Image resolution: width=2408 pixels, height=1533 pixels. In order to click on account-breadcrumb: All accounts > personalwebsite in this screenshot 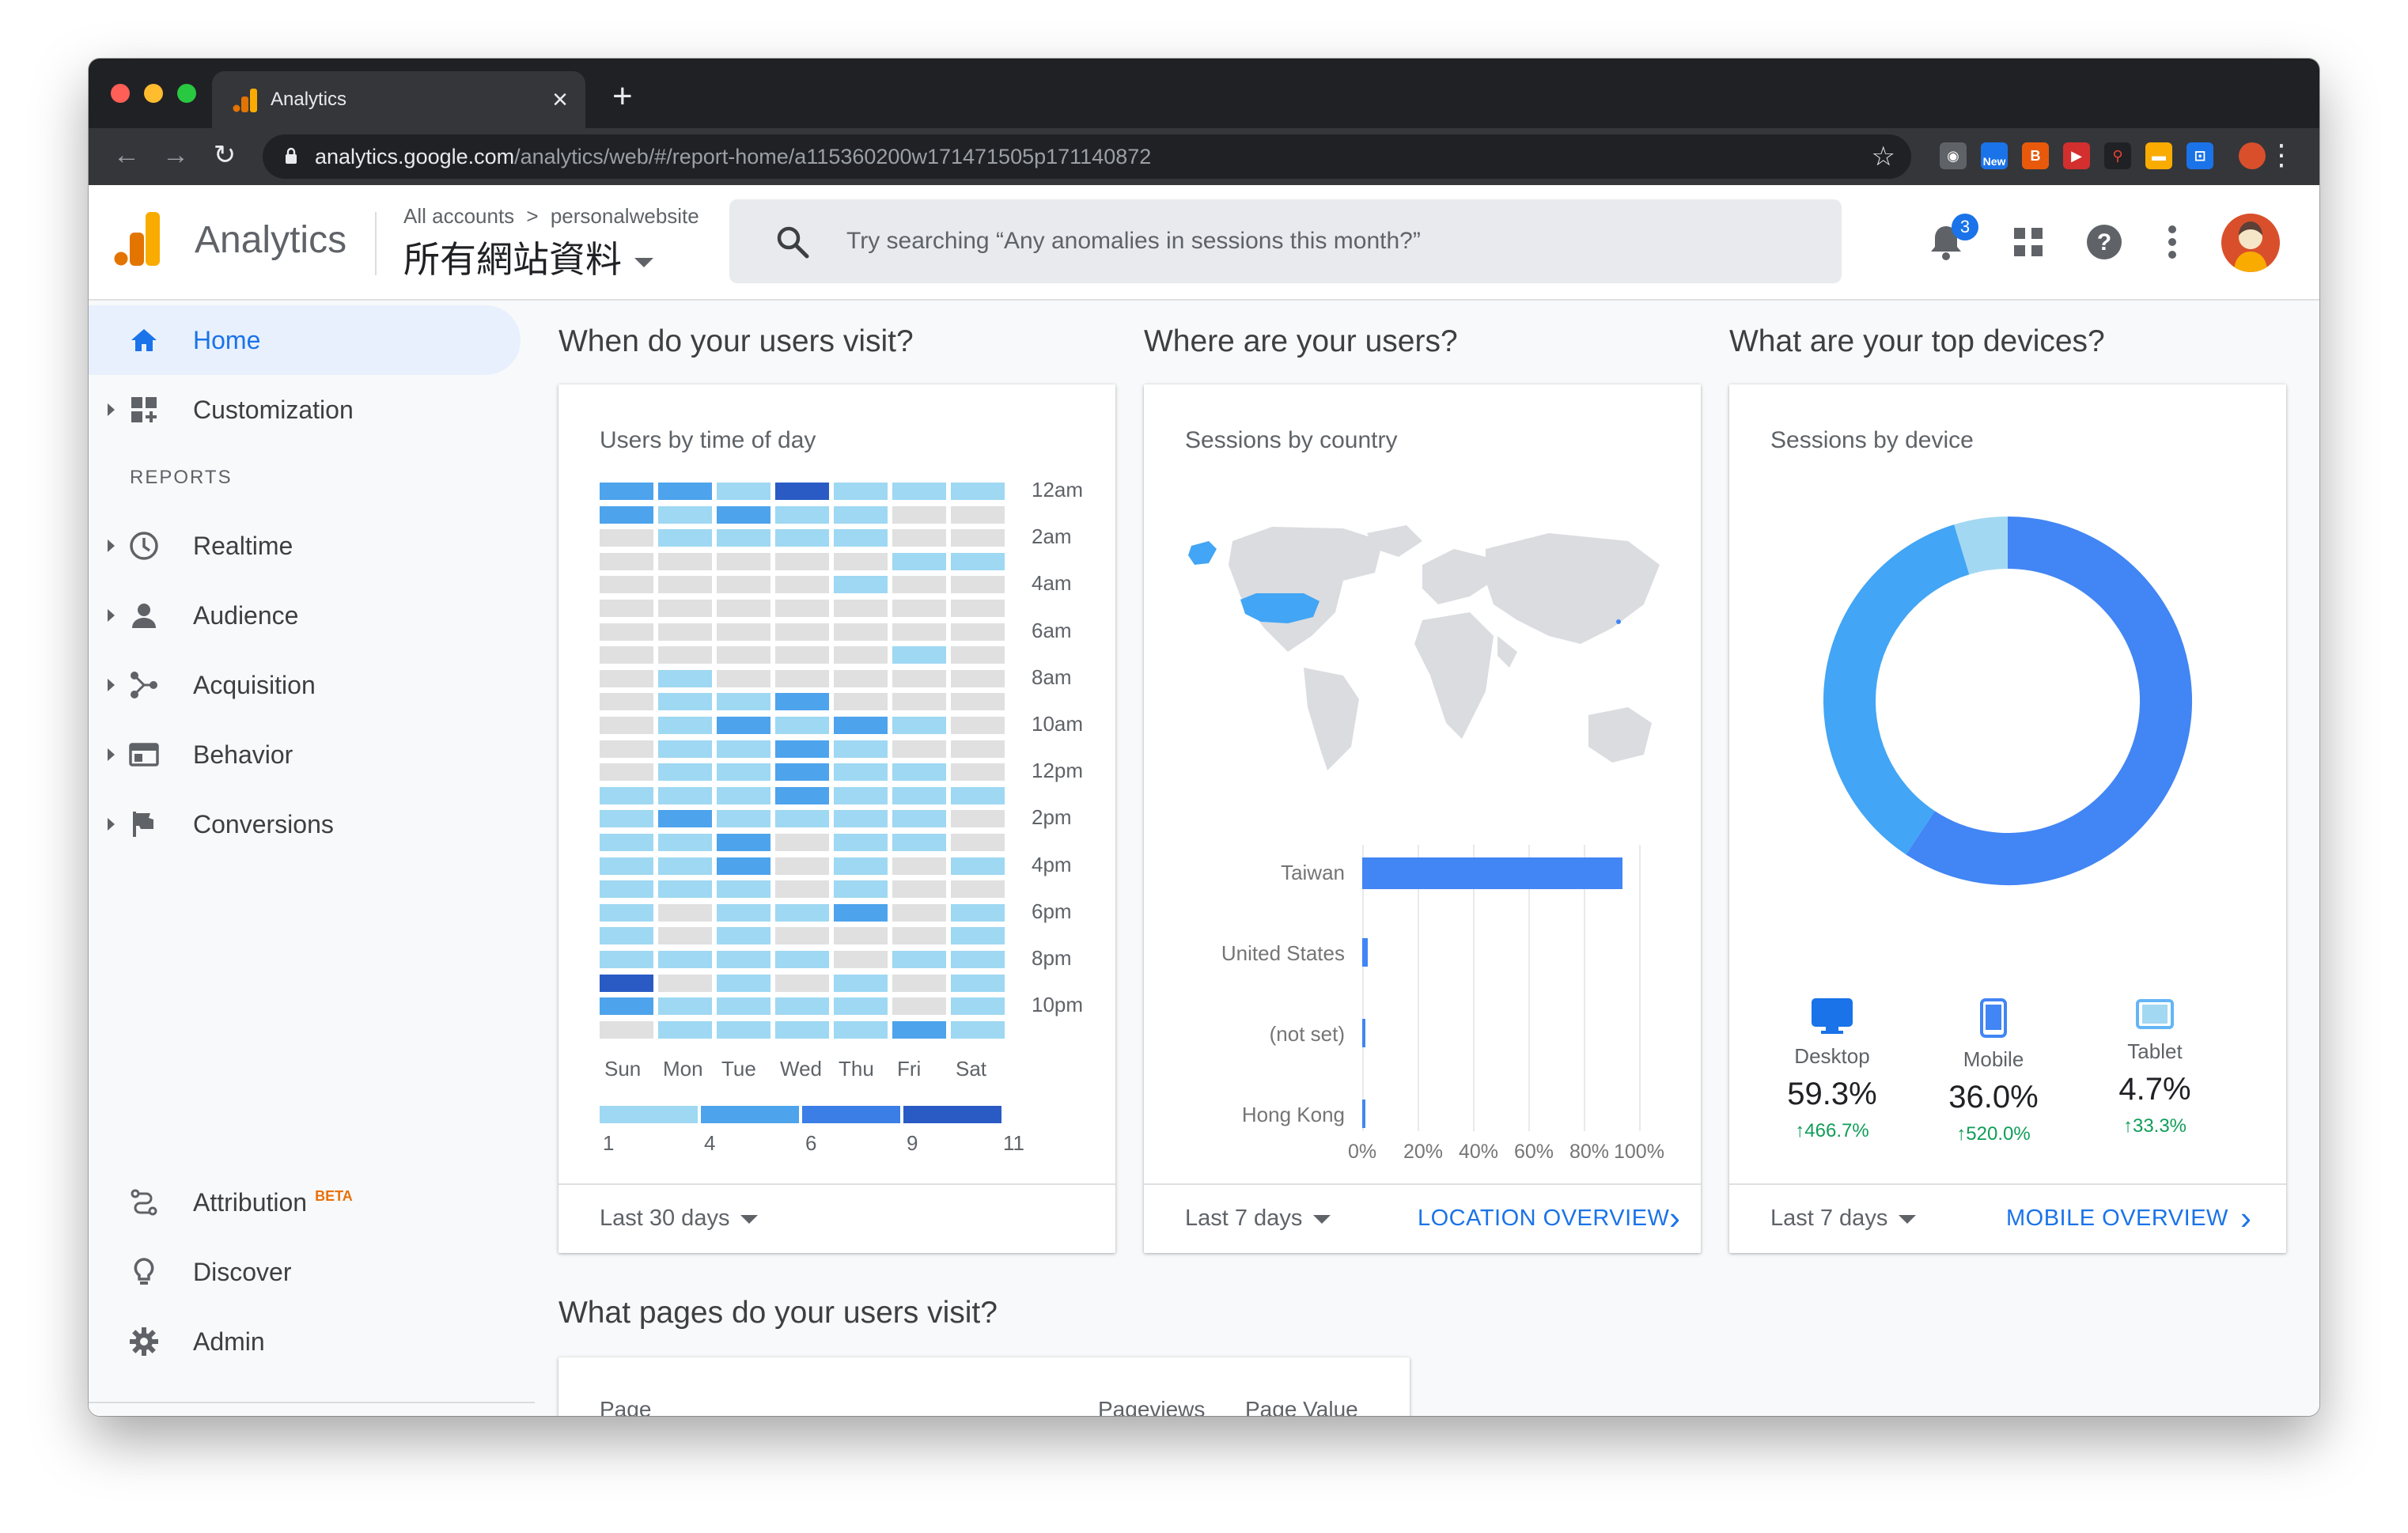, I will do `click(551, 217)`.